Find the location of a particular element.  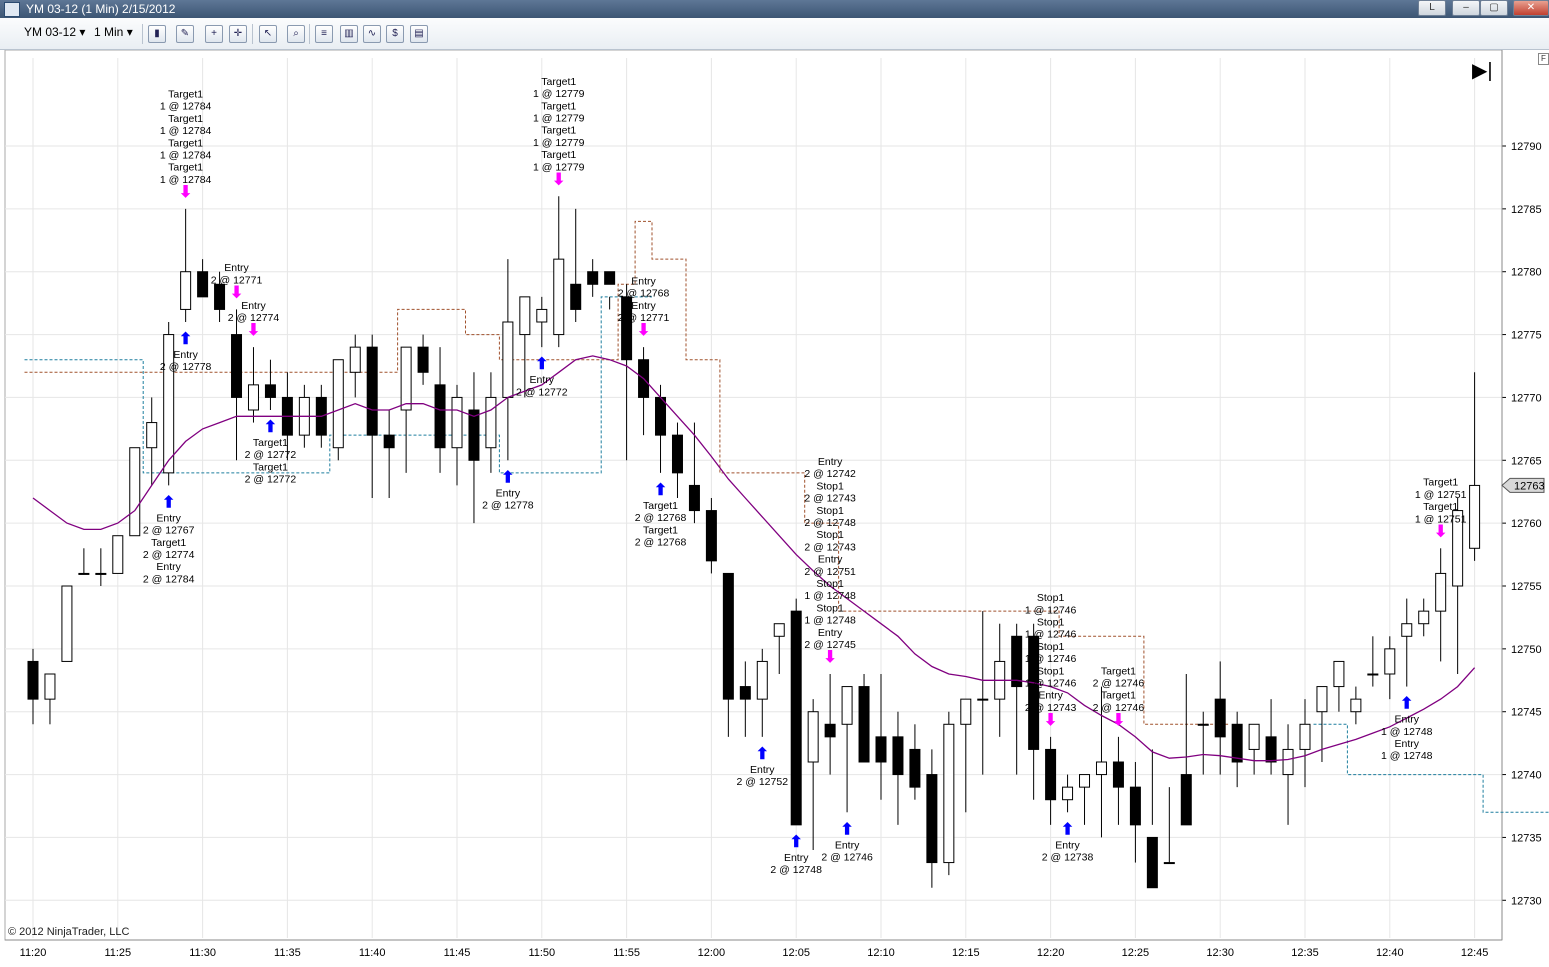

cursor-icon: ↖ is located at coordinates (268, 34).